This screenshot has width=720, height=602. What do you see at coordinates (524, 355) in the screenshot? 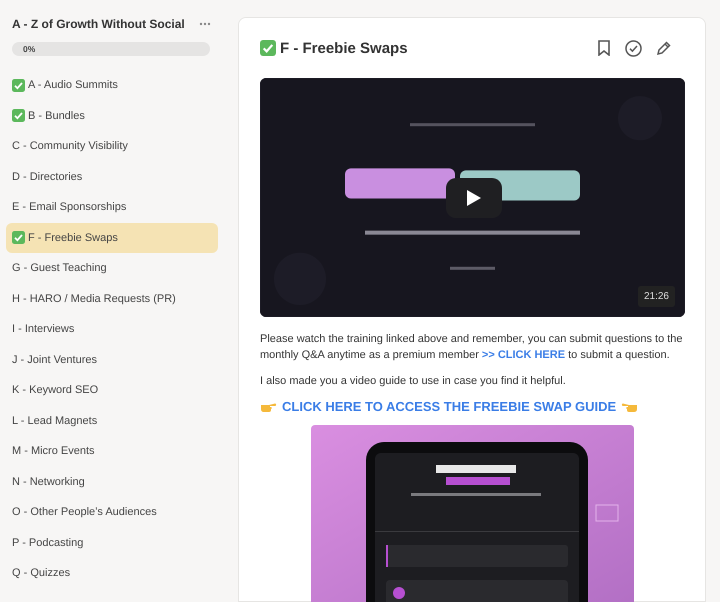
I see `submit-question-link: >> CLICK HERE` at bounding box center [524, 355].